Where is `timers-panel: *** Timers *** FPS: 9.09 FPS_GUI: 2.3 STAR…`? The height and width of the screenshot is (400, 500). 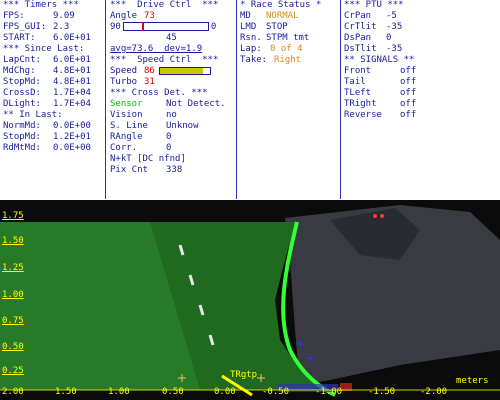 timers-panel: *** Timers *** FPS: 9.09 FPS_GUI: 2.3 STAR… is located at coordinates (53, 99).